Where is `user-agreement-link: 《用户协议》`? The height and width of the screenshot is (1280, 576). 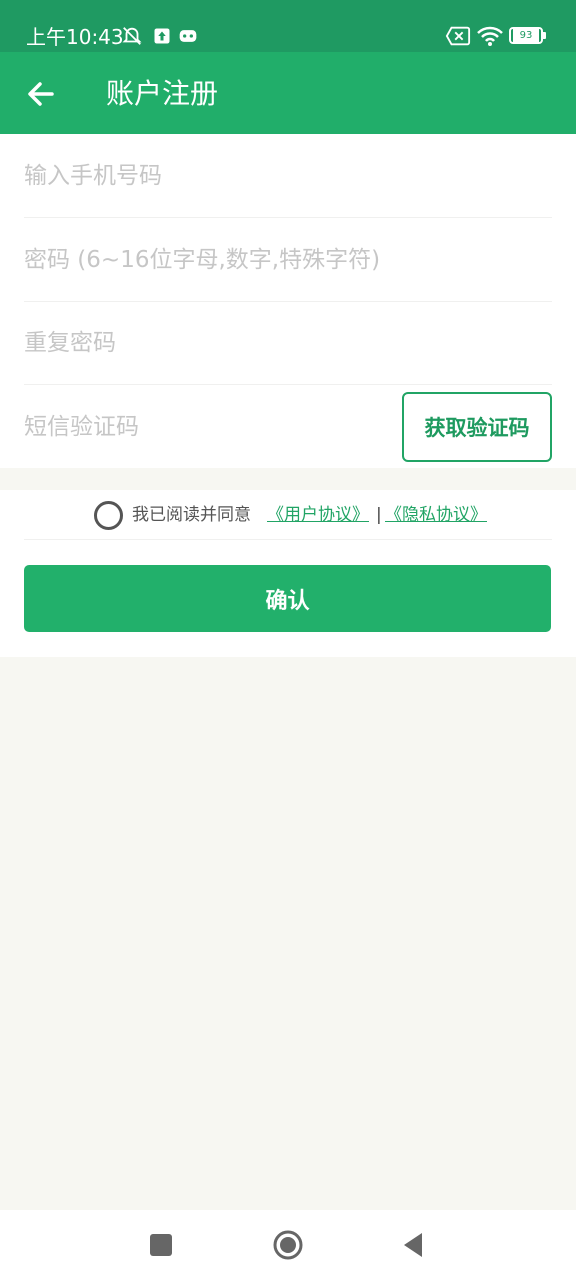
user-agreement-link: 《用户协议》 is located at coordinates (318, 515).